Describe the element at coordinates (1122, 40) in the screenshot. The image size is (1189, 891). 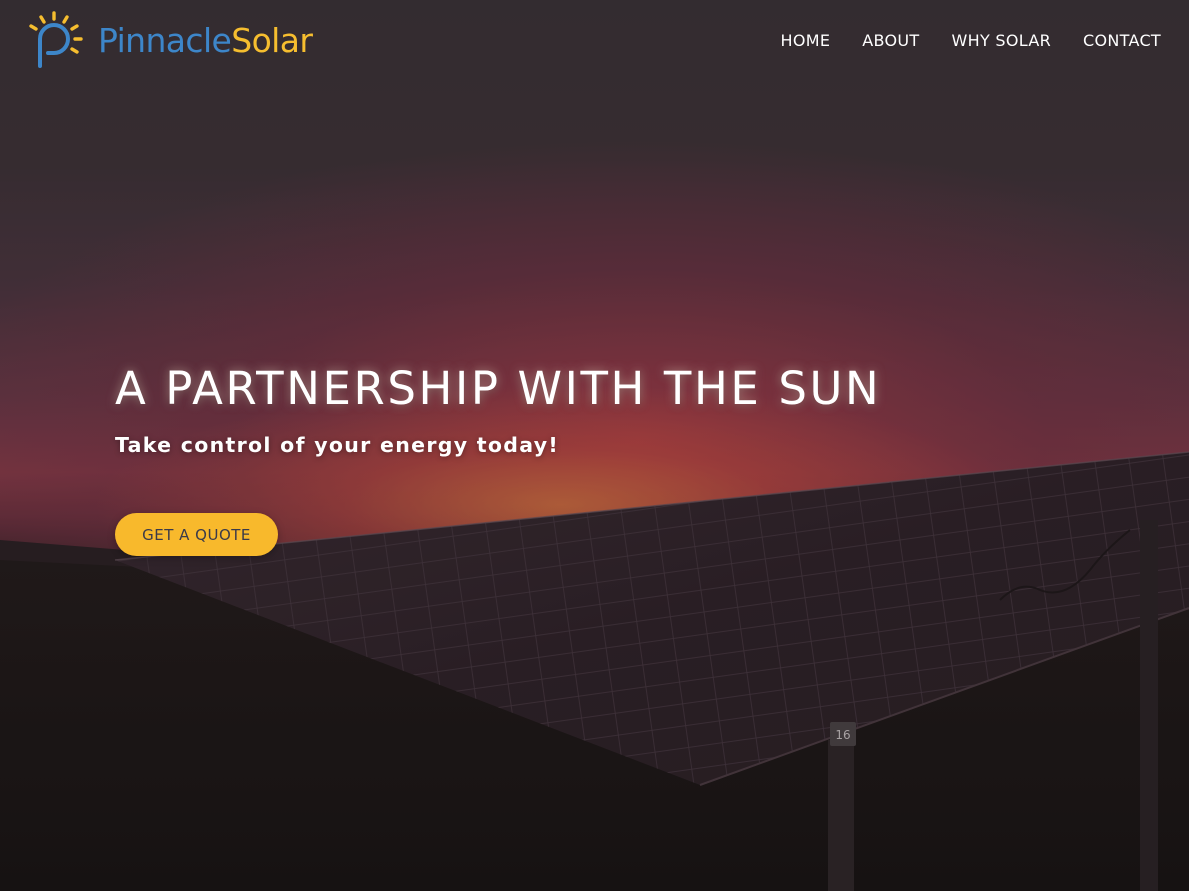
I see `nav-contact-link: CONTACT` at that location.